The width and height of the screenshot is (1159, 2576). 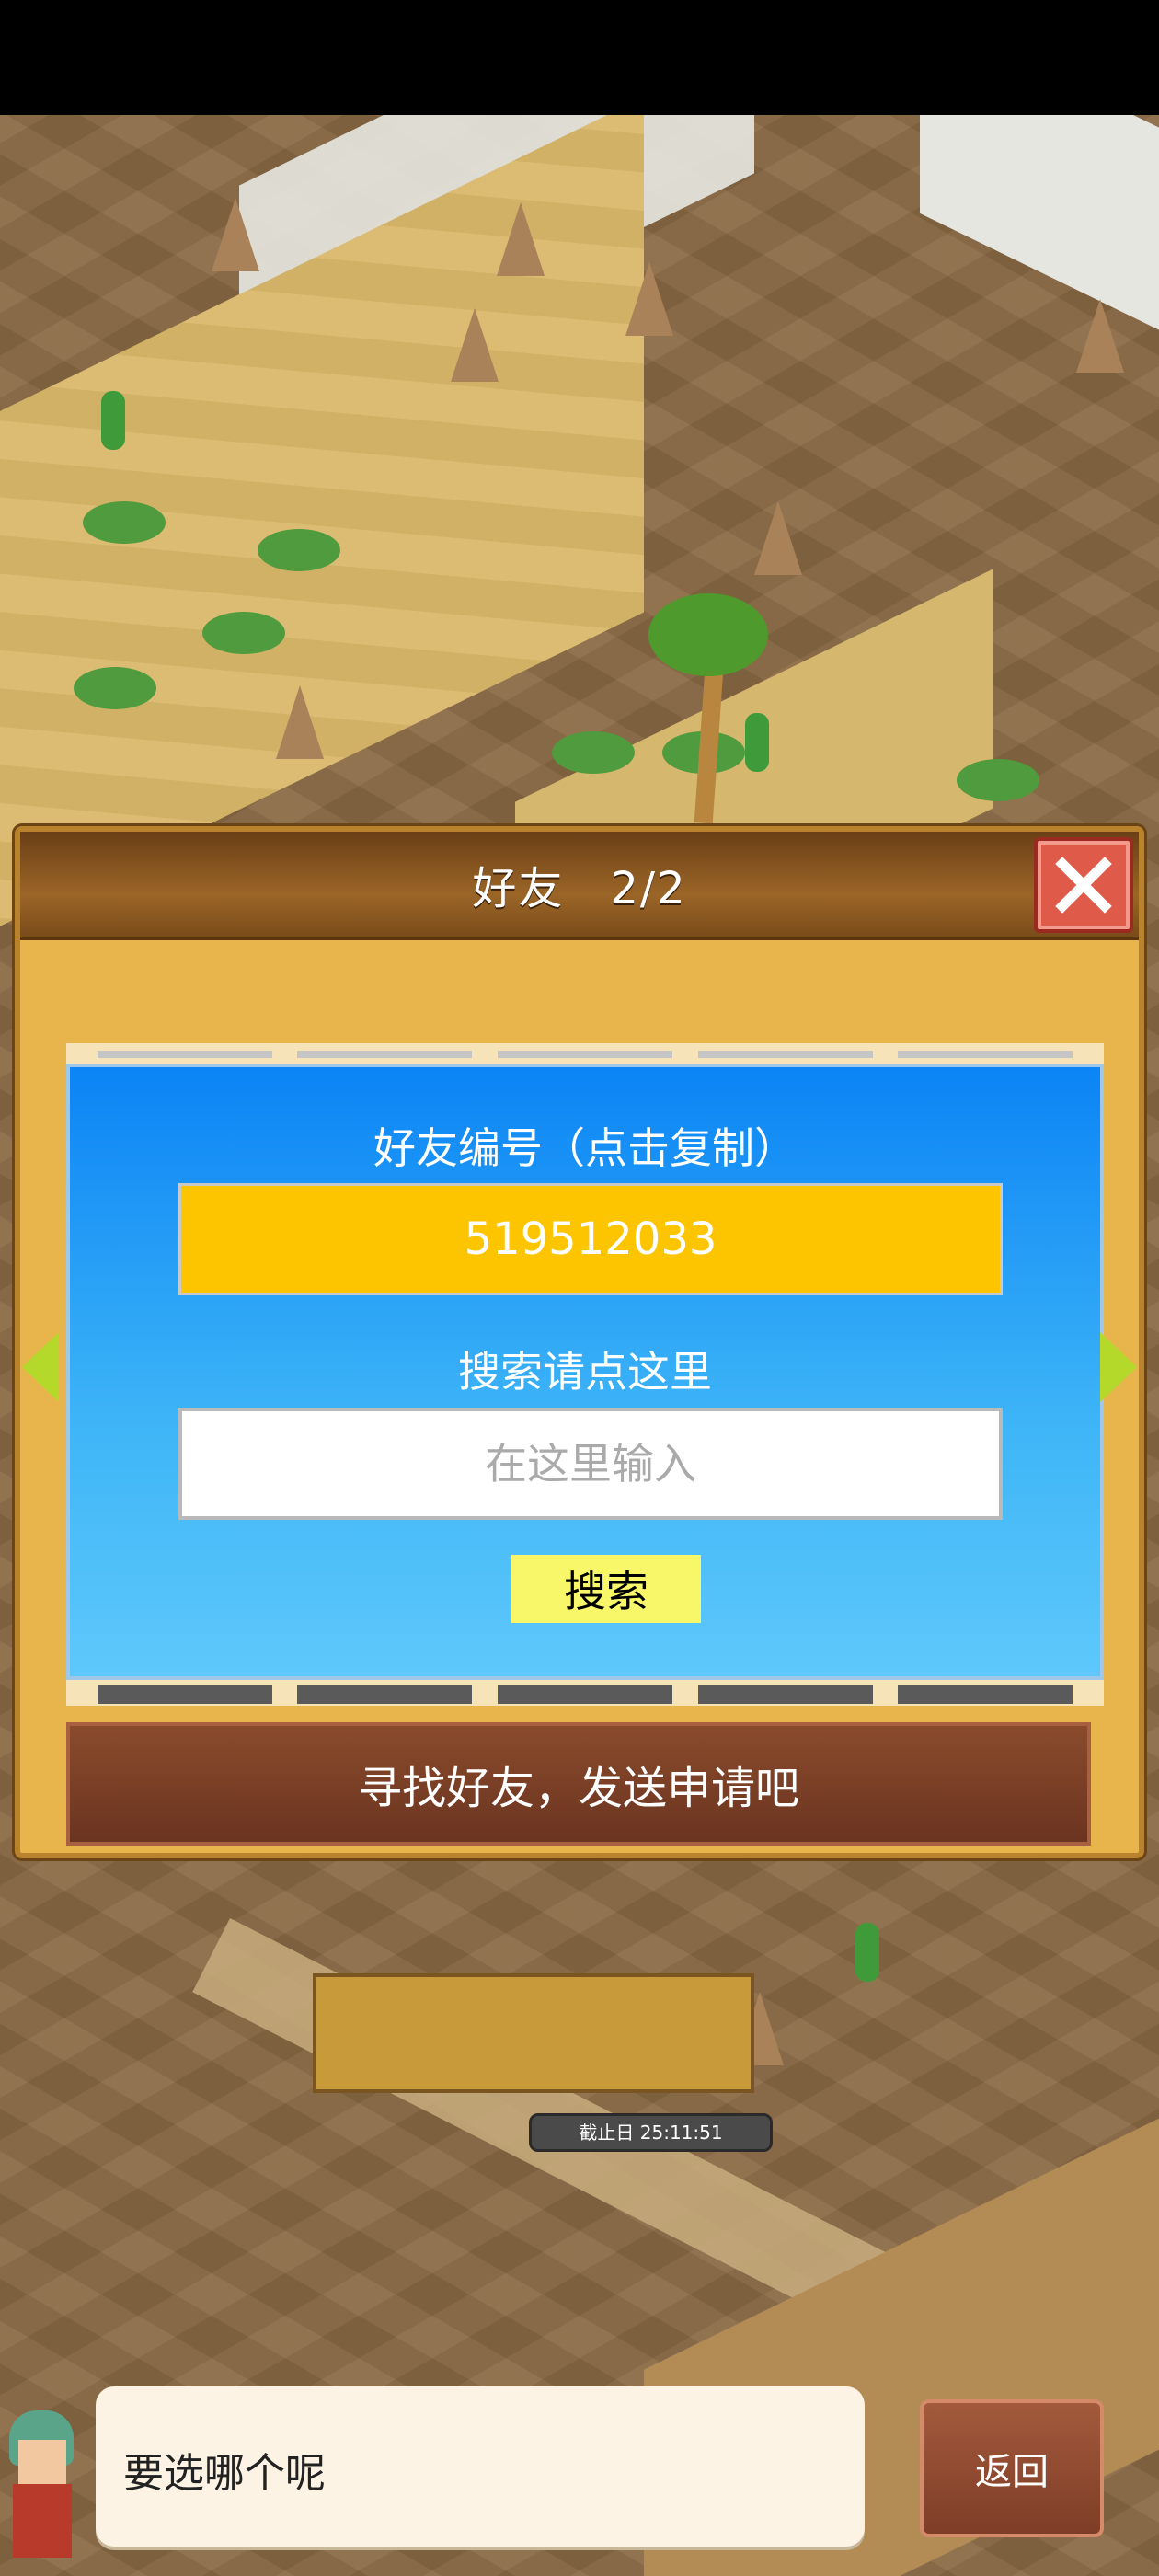 What do you see at coordinates (651, 2132) in the screenshot?
I see `deadline-badge: 截止日 25:11:51` at bounding box center [651, 2132].